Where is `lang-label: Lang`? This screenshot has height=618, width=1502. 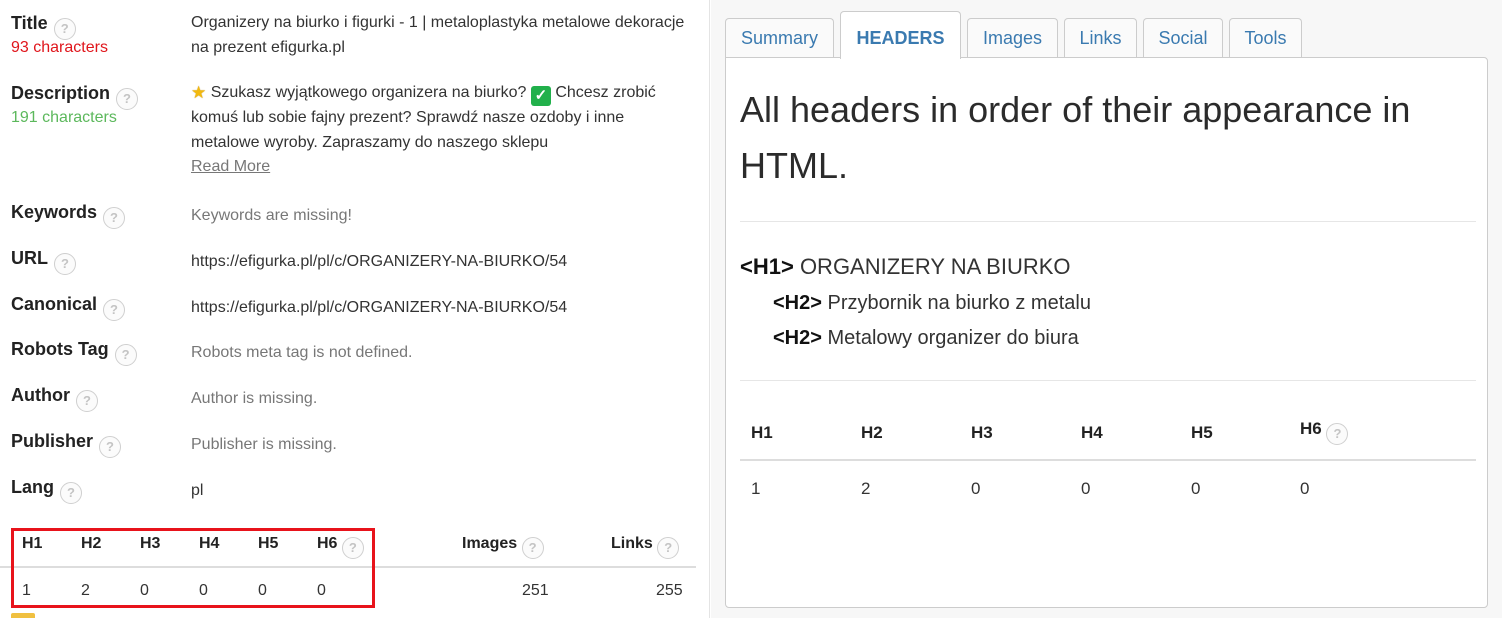 lang-label: Lang is located at coordinates (32, 487).